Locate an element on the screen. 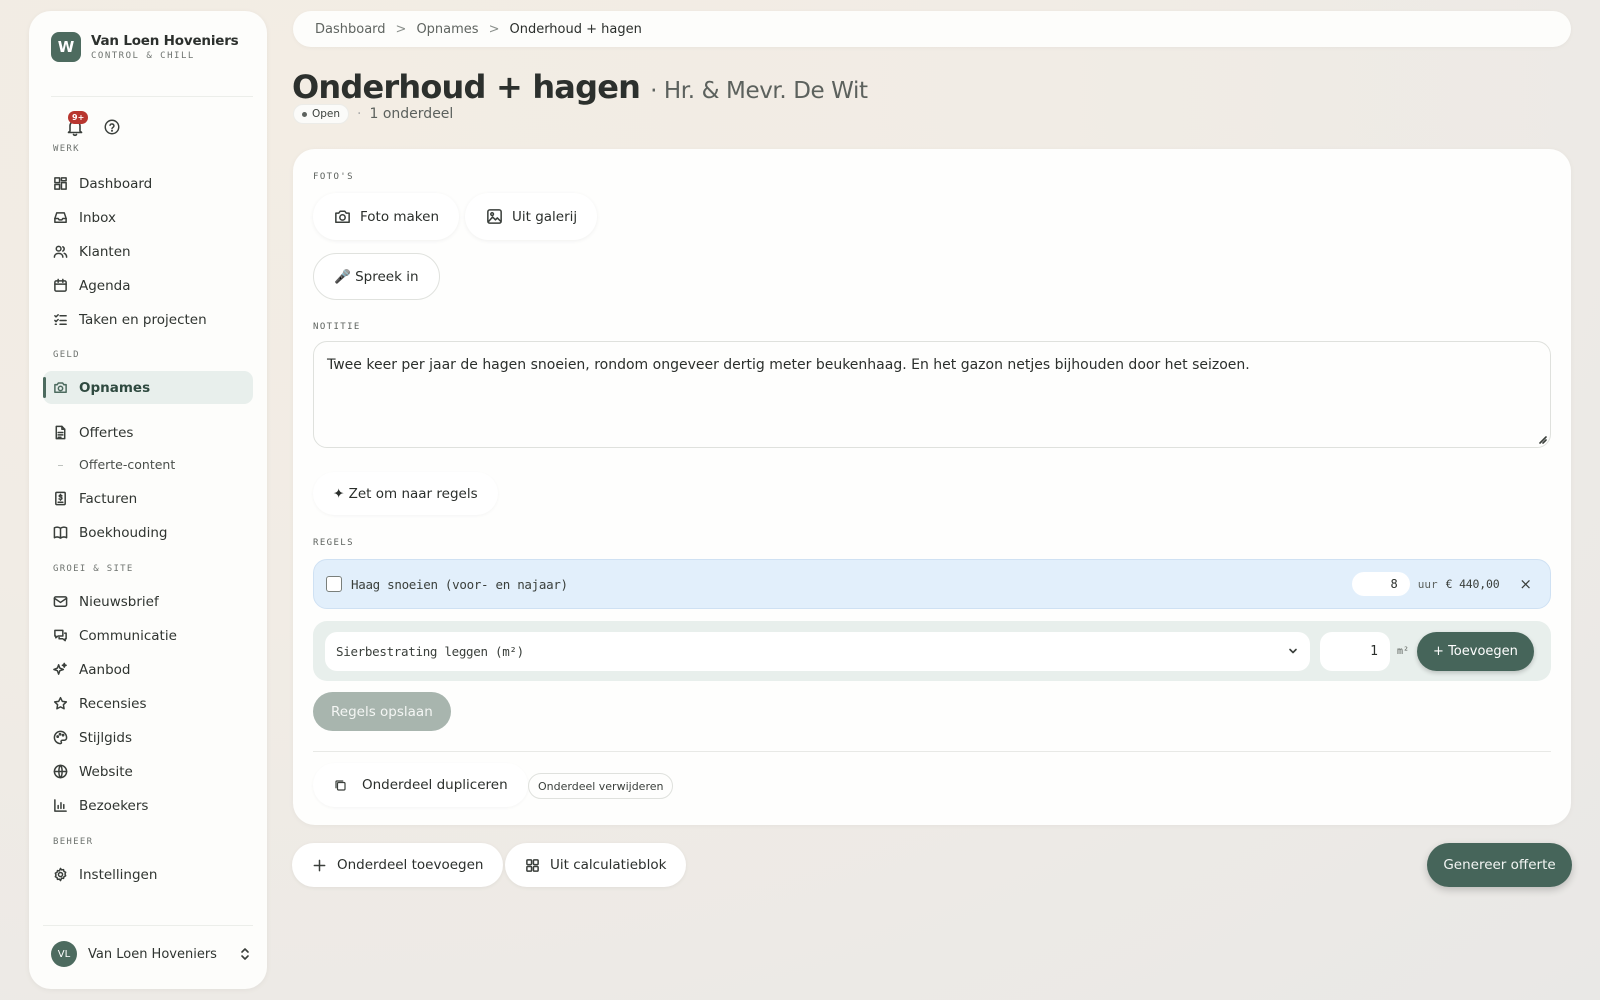  sidebar-item-klanten: Klanten is located at coordinates (148, 251).